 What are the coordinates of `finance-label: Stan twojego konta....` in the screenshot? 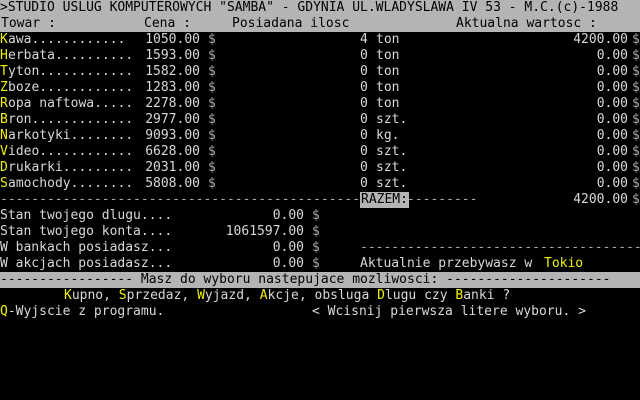 It's located at (86, 231).